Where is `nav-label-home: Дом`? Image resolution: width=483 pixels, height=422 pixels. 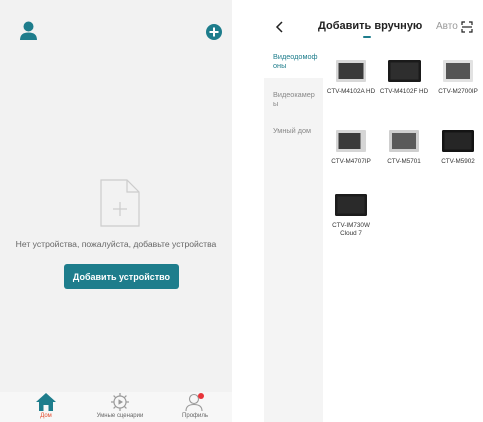 nav-label-home: Дом is located at coordinates (46, 416).